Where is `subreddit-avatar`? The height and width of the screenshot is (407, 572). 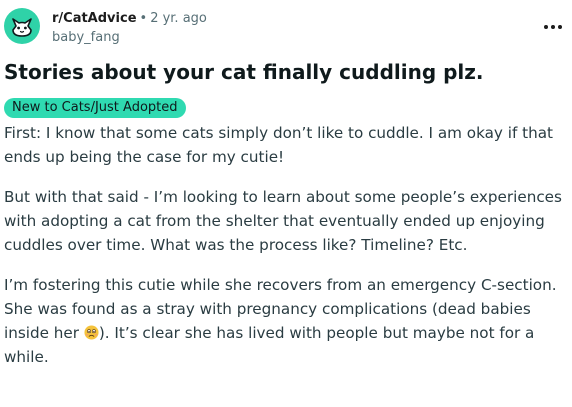
subreddit-avatar is located at coordinates (22, 26).